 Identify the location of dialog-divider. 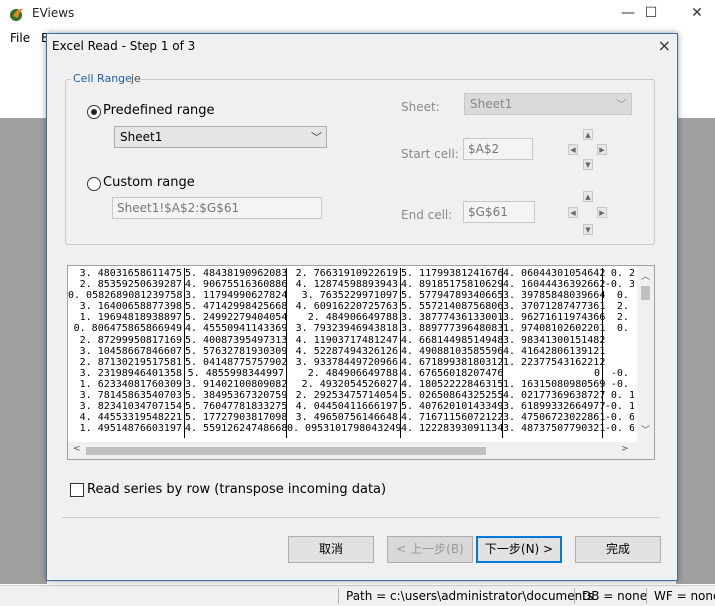
(361, 517).